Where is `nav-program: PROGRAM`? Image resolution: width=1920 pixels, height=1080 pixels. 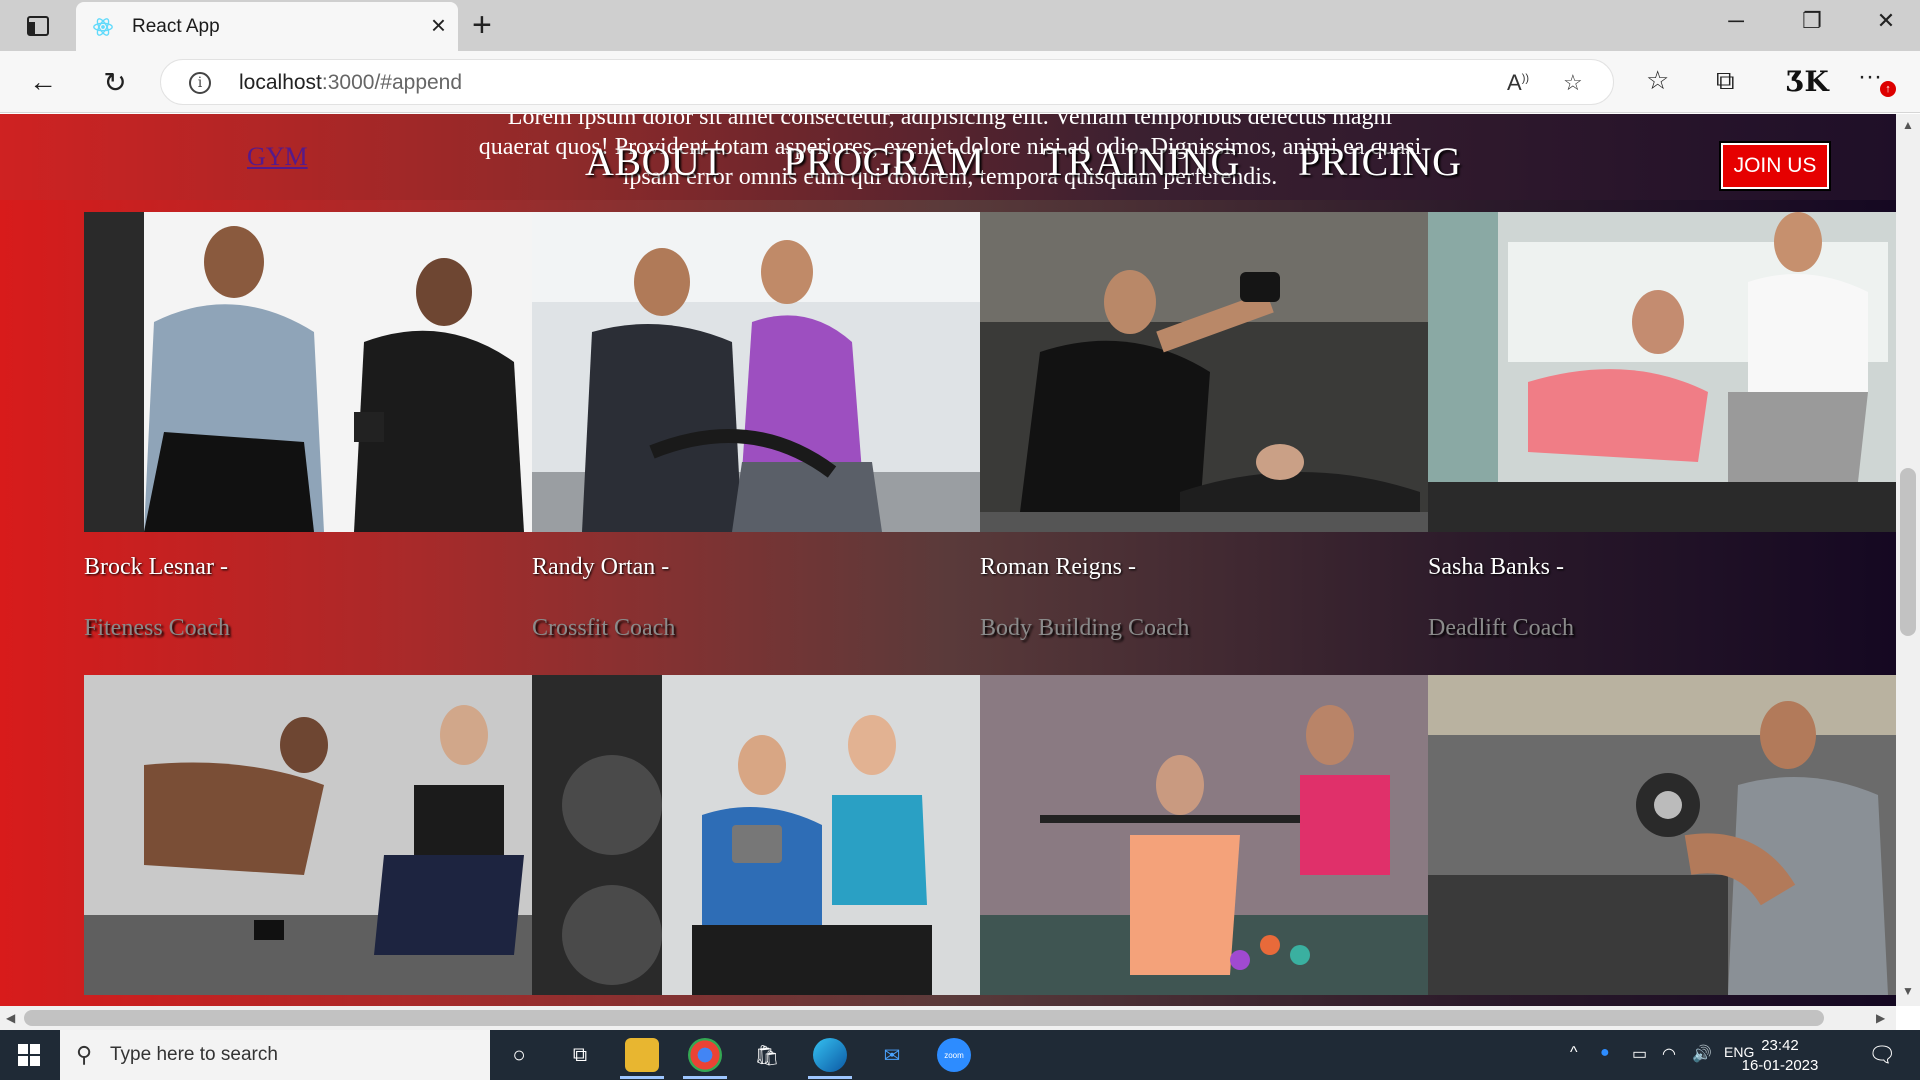 nav-program: PROGRAM is located at coordinates (883, 161).